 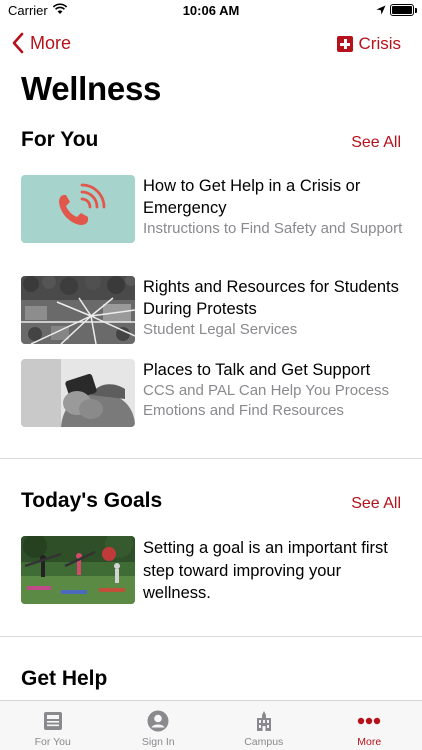 I want to click on location-arrow-icon, so click(x=381, y=10).